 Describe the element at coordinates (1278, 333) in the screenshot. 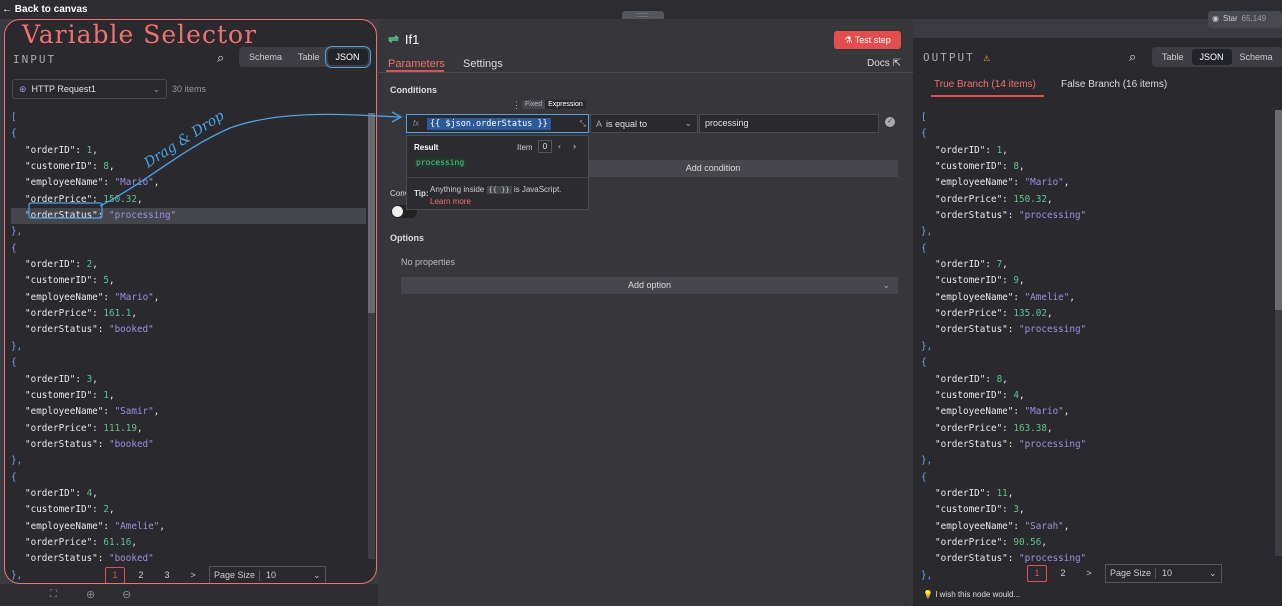

I see `output-scrollbar` at that location.